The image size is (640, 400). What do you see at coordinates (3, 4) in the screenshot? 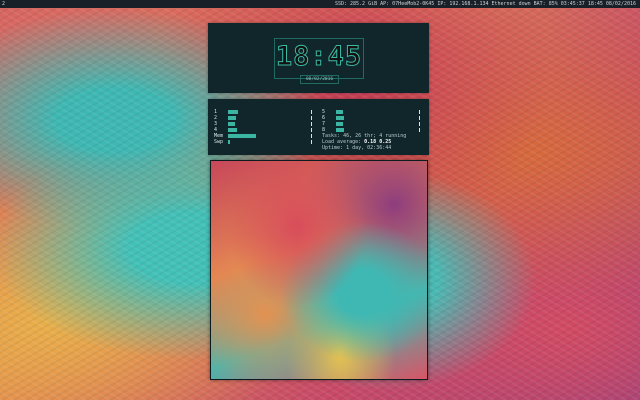
I see `workspace-indicator: 2` at bounding box center [3, 4].